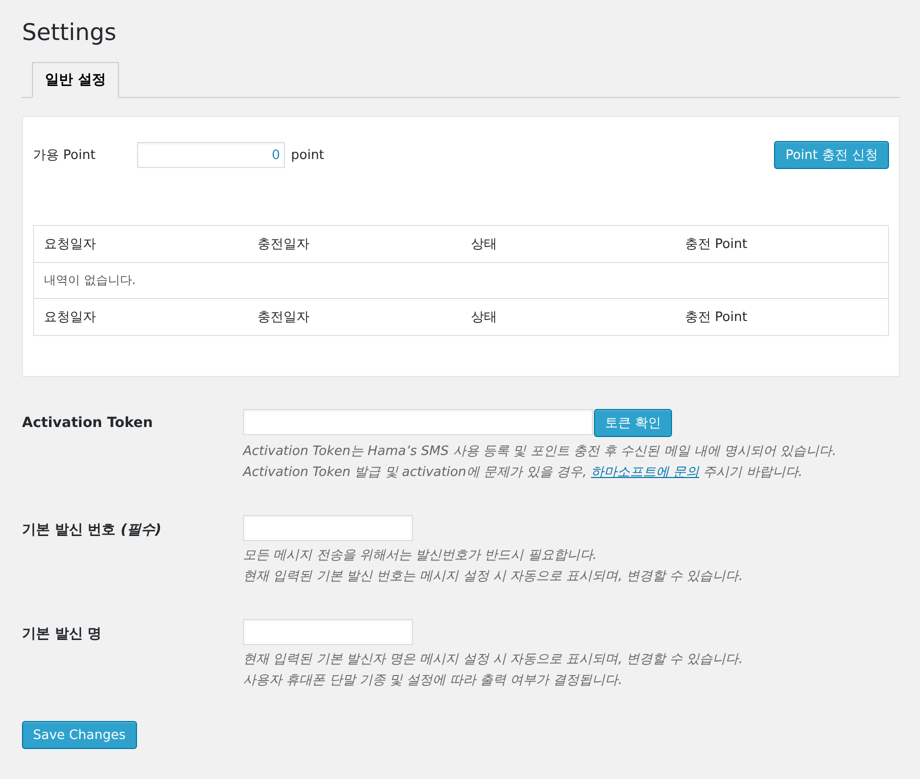 The width and height of the screenshot is (920, 779). Describe the element at coordinates (420, 556) in the screenshot. I see `hint-text: 모든 메시지 전송을 위해서는 발신번호가 반드시 필요합니다.` at that location.